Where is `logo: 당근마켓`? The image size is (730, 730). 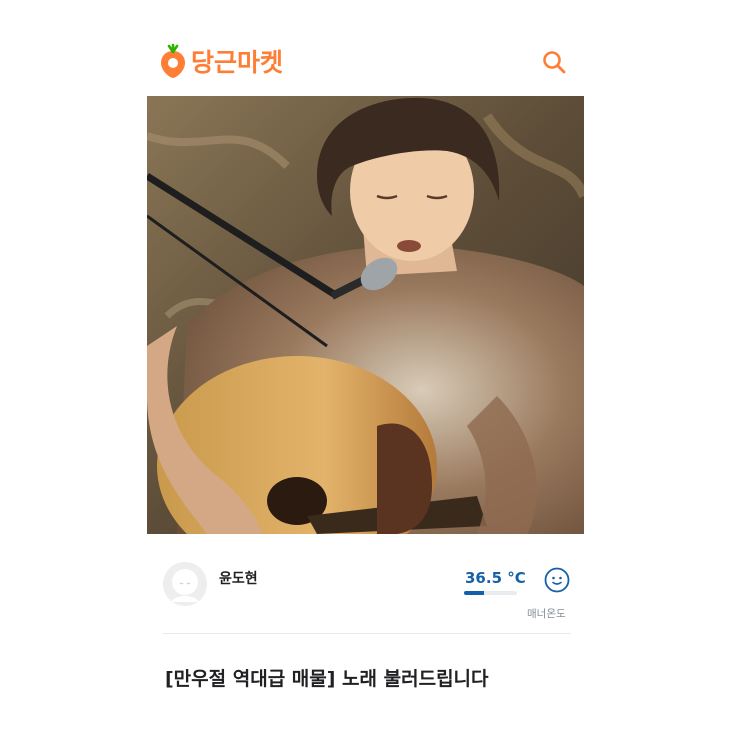
logo: 당근마켓 is located at coordinates (221, 61).